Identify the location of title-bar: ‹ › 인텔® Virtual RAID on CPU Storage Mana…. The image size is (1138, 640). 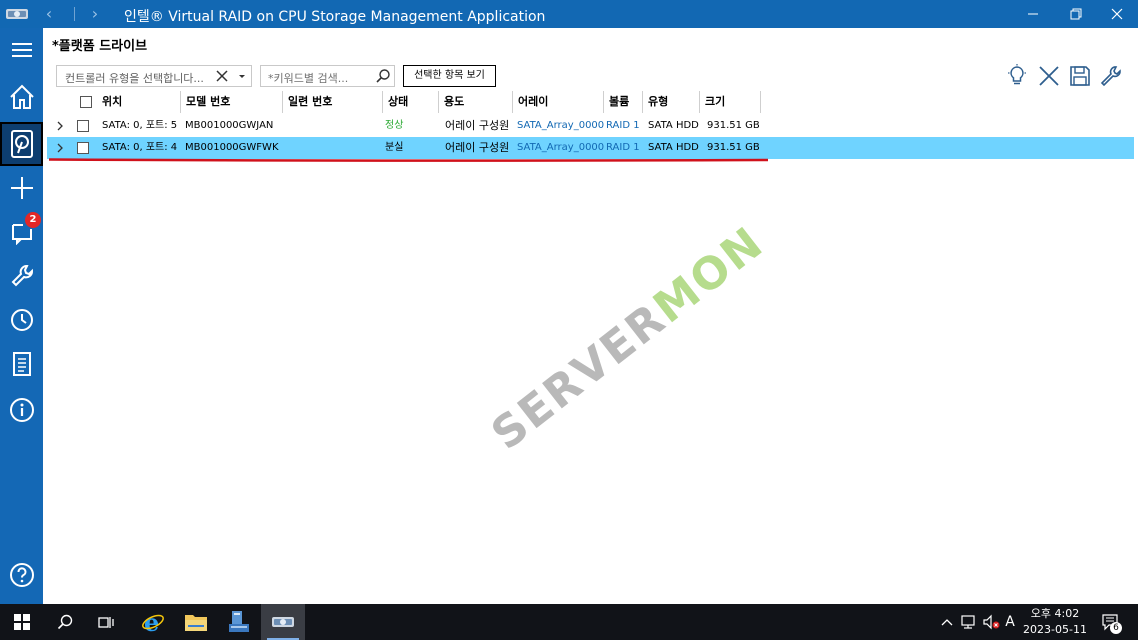
(569, 14).